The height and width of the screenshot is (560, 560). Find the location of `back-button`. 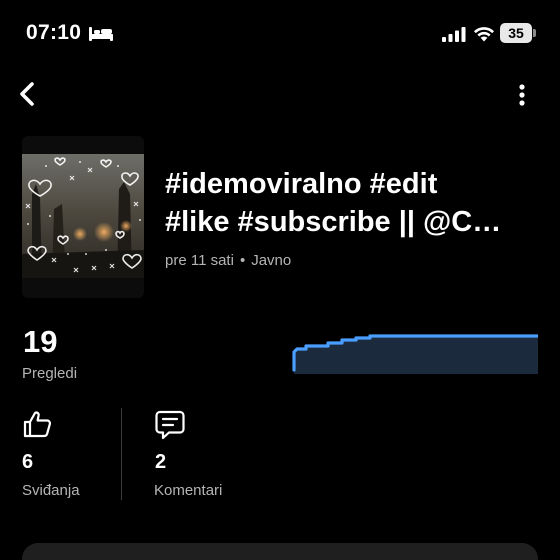

back-button is located at coordinates (28, 94).